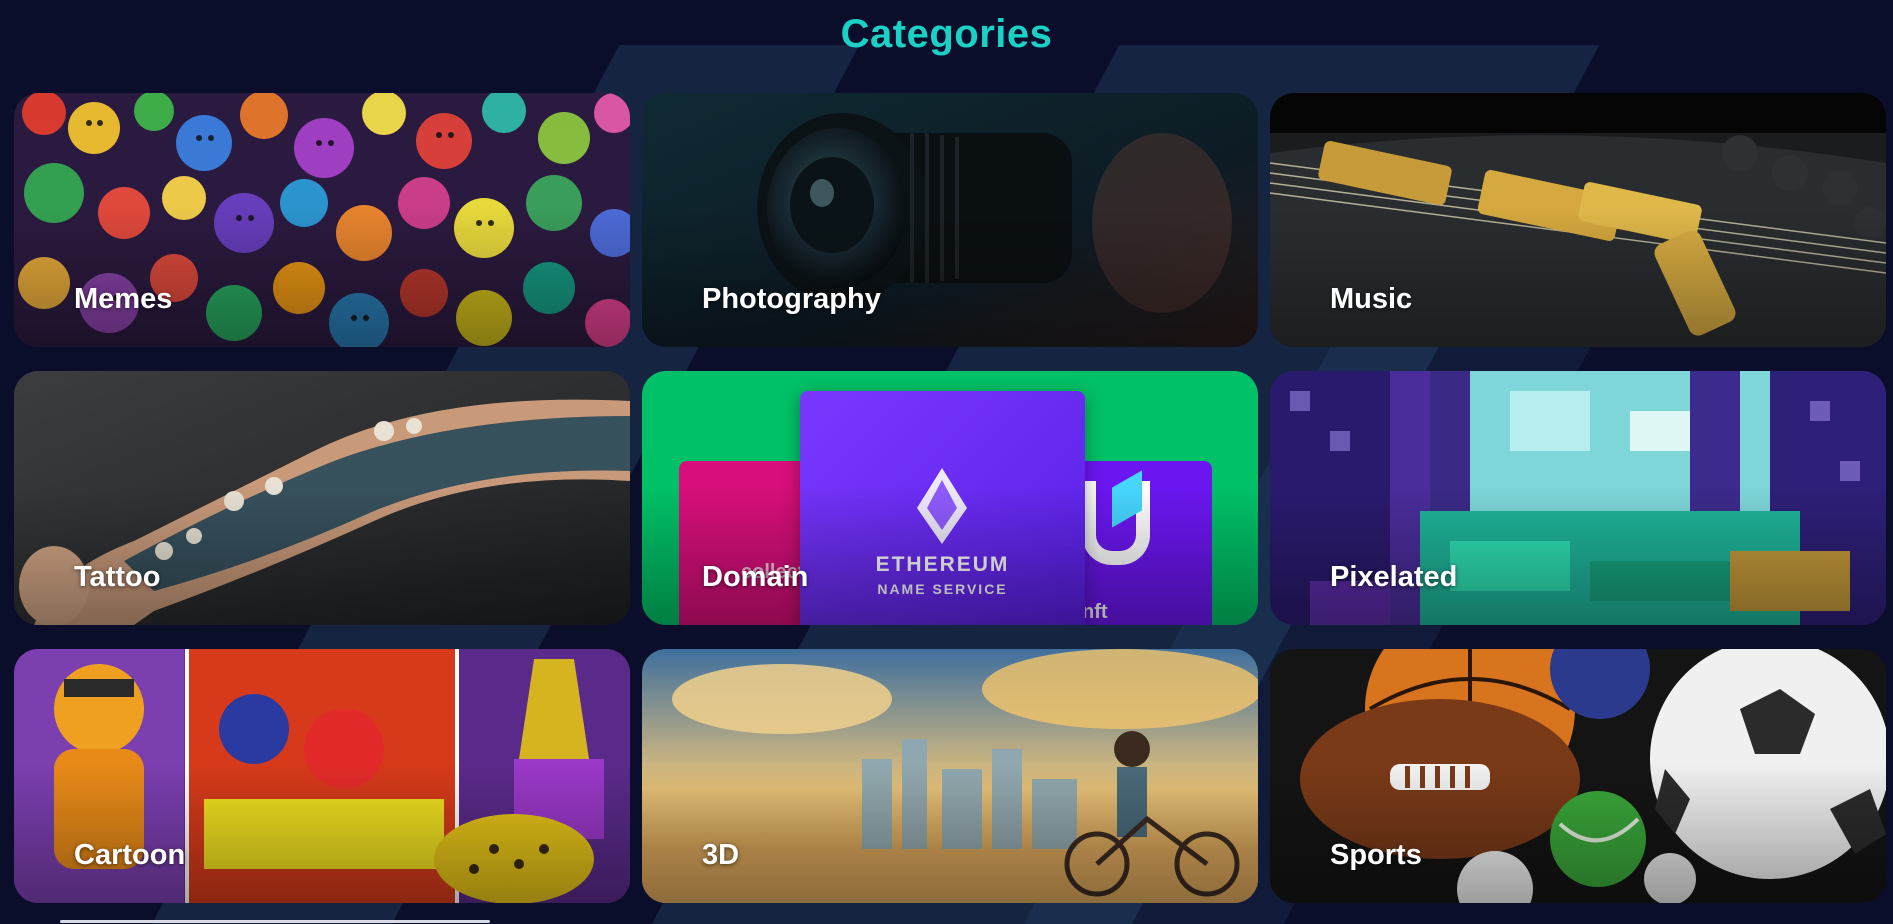  What do you see at coordinates (1371, 299) in the screenshot?
I see `category-label: Music` at bounding box center [1371, 299].